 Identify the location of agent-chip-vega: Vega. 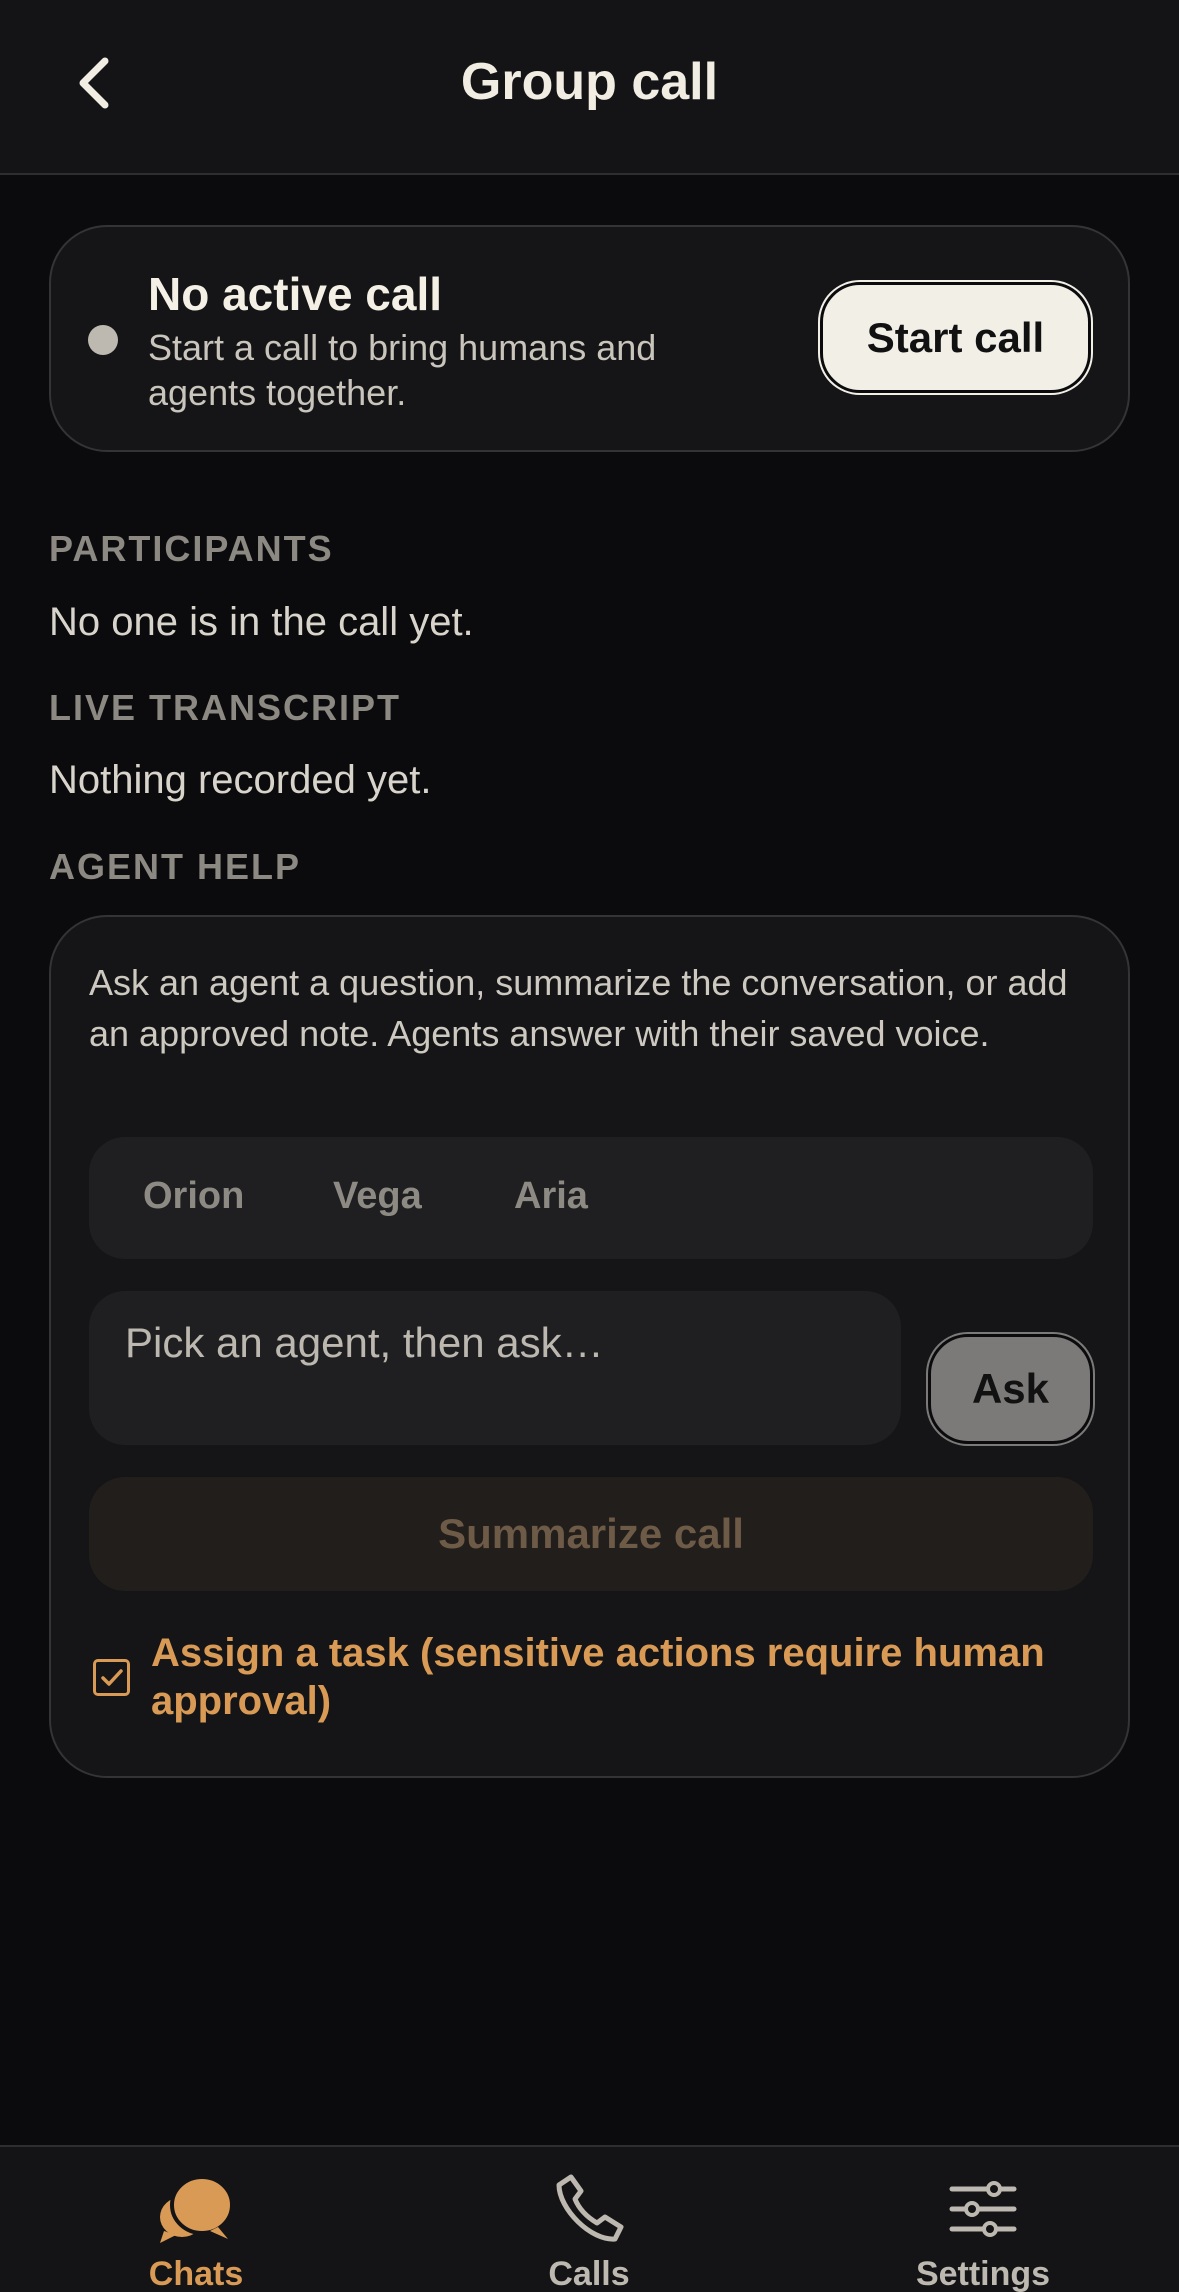
(377, 1196).